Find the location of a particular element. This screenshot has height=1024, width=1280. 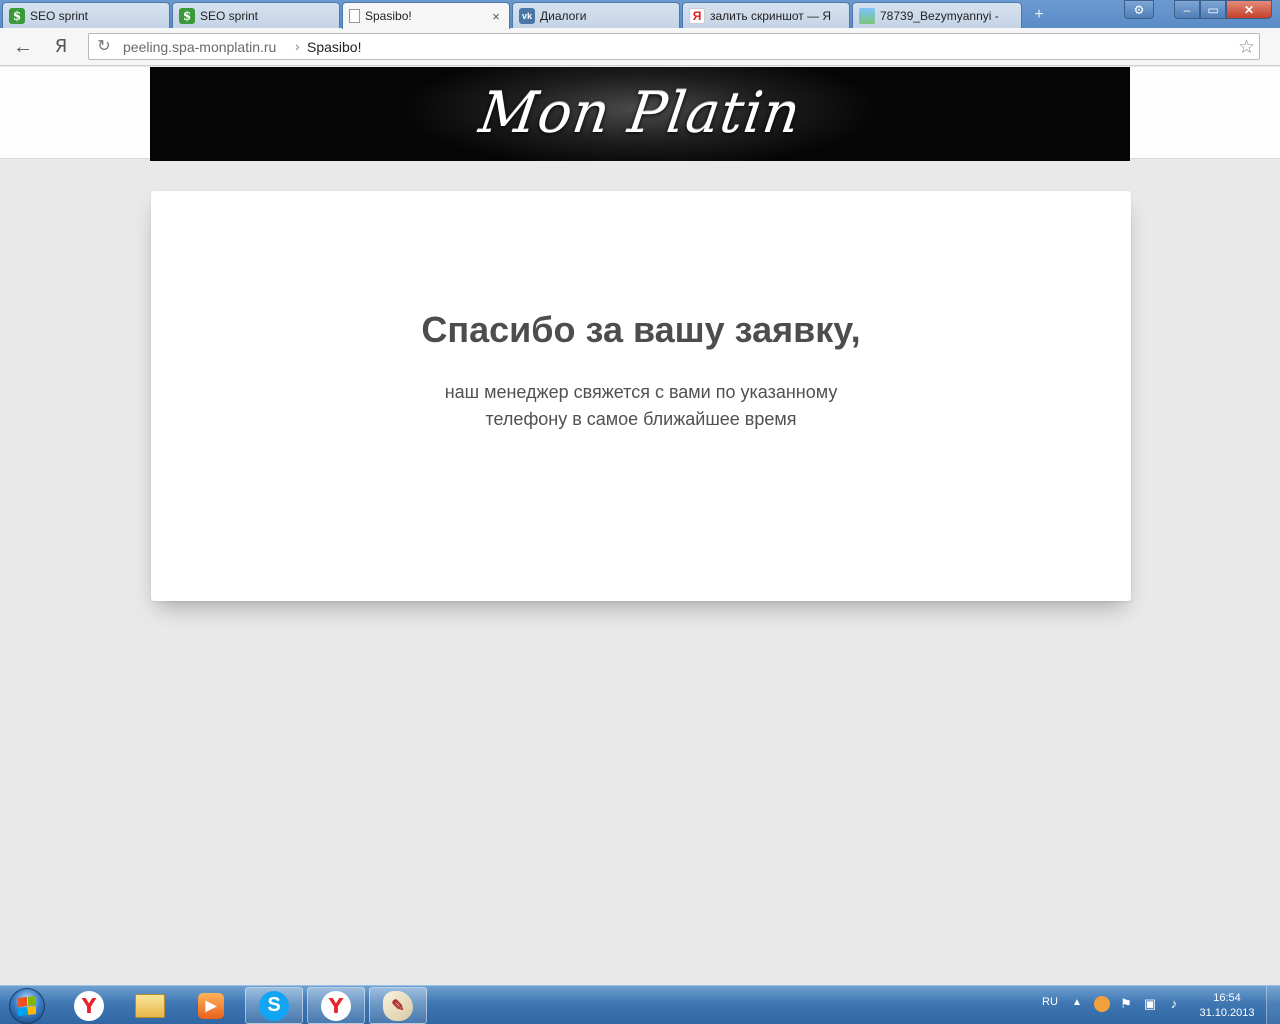

paint-icon: ✎ is located at coordinates (398, 1005).